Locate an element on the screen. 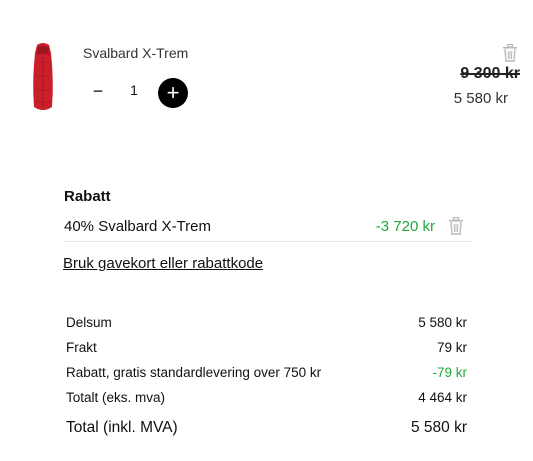 Image resolution: width=533 pixels, height=461 pixels. remove-product-button is located at coordinates (511, 54).